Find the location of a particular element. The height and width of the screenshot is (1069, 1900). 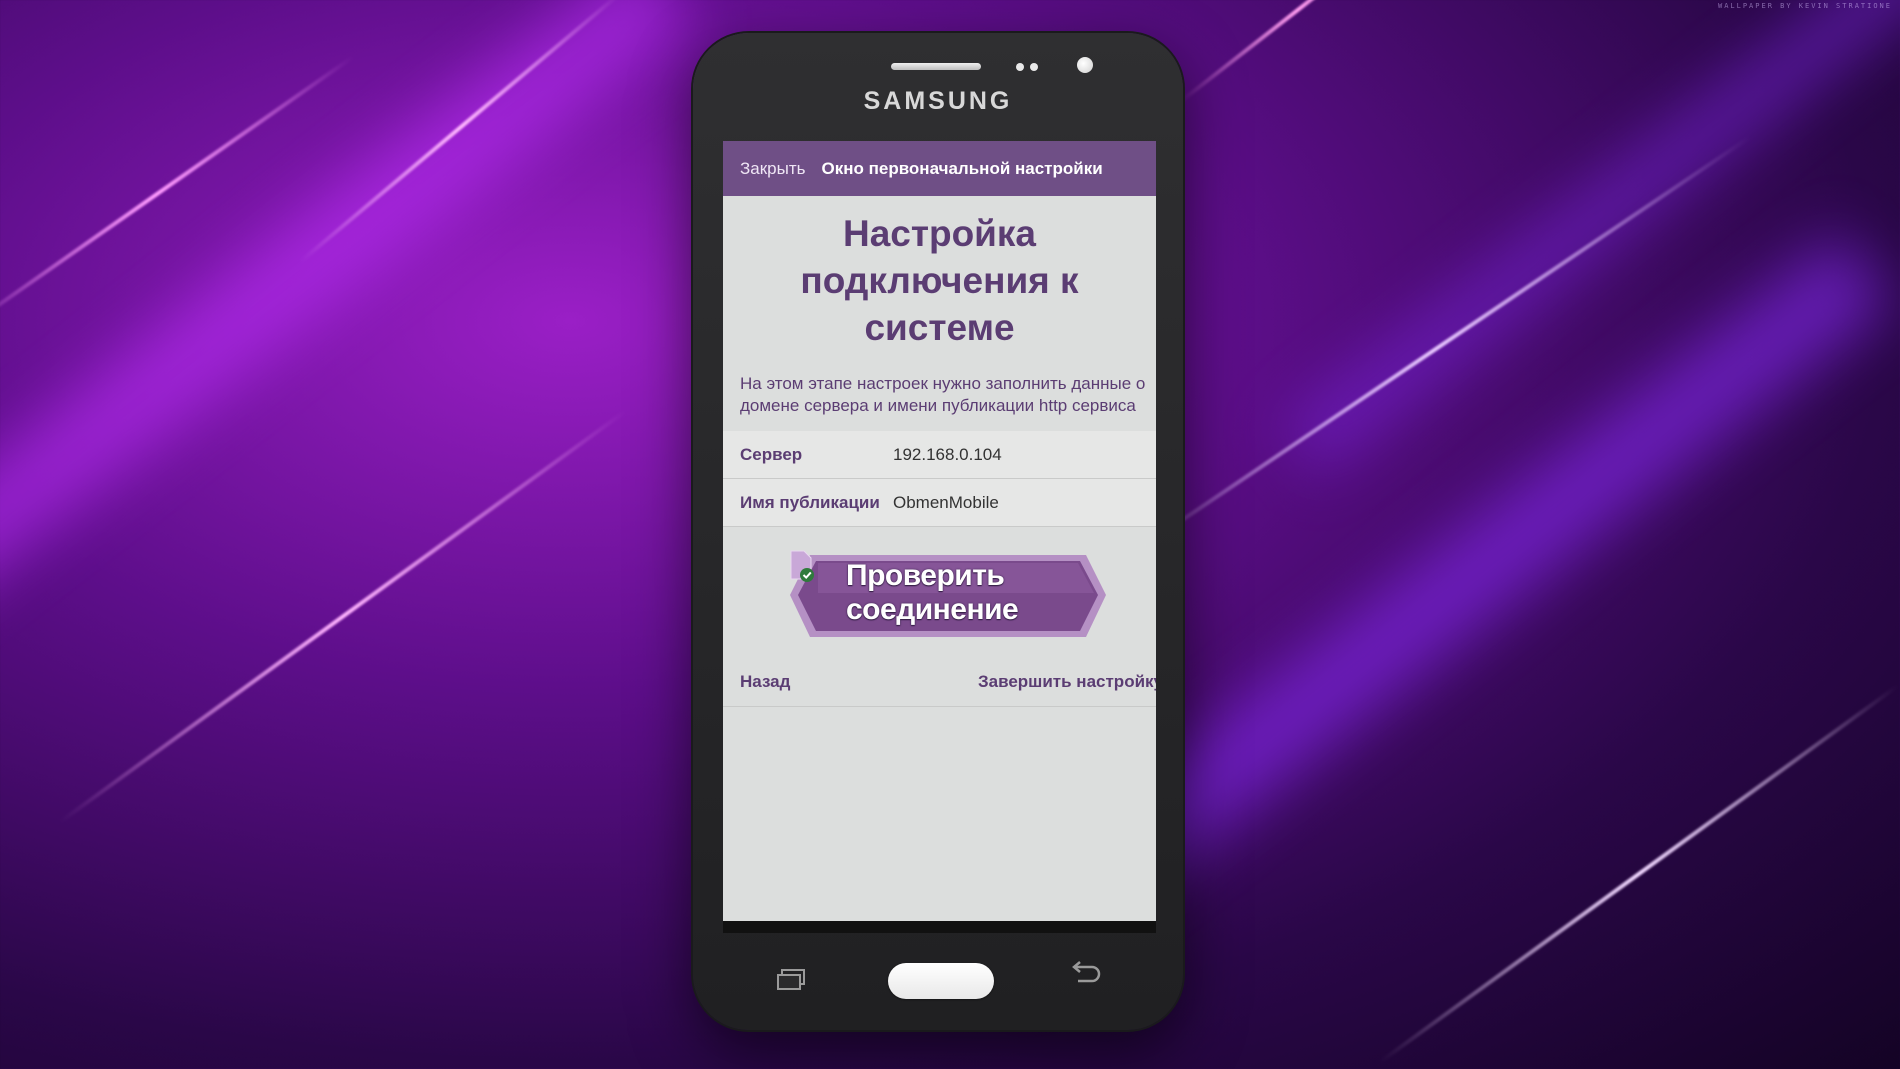

wallpaper-watermark: WALLPAPER BY KEVIN STRATIONE is located at coordinates (1804, 6).